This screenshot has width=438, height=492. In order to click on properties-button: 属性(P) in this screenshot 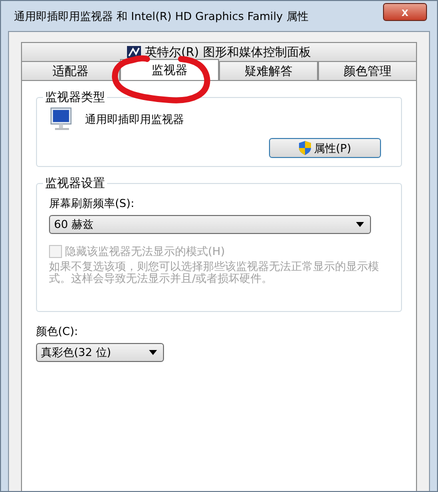, I will do `click(325, 148)`.